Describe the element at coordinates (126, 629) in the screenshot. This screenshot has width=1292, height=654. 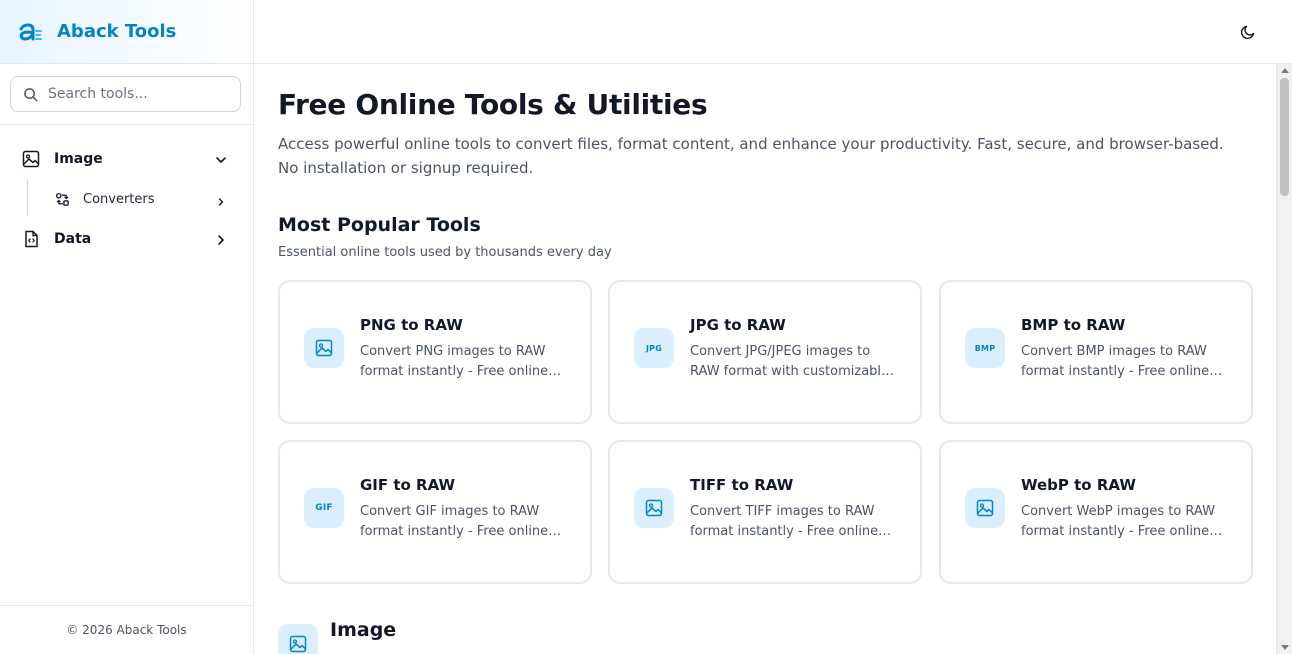
I see `sidebar-footer: © 2026 Aback Tools` at that location.